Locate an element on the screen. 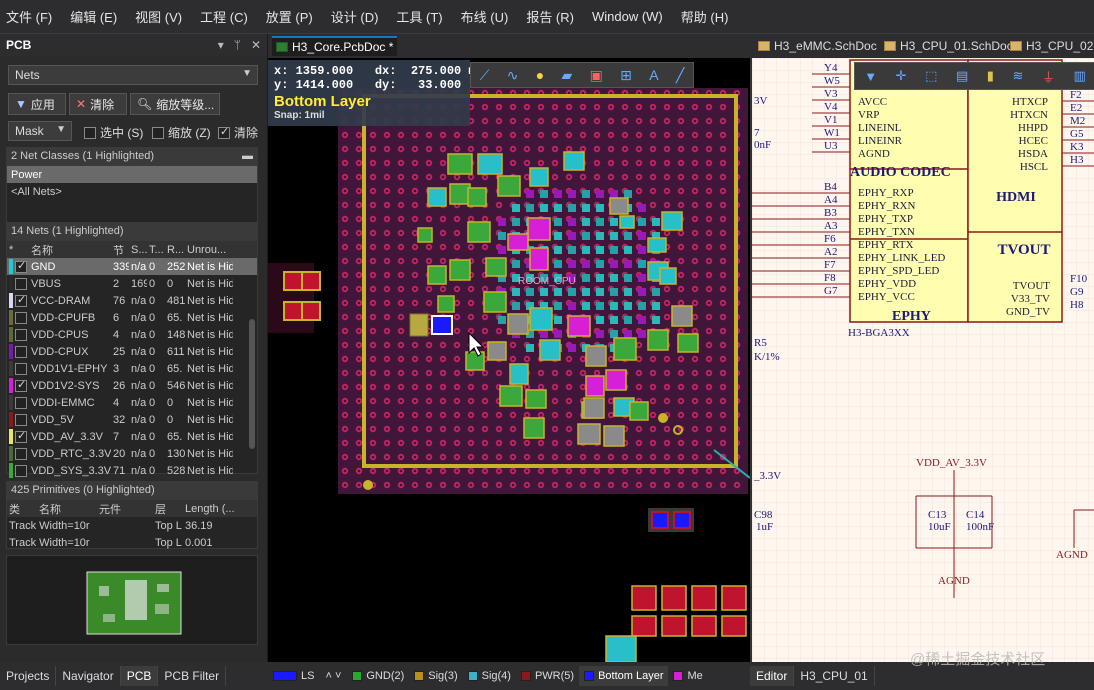  board-preview is located at coordinates (132, 600).